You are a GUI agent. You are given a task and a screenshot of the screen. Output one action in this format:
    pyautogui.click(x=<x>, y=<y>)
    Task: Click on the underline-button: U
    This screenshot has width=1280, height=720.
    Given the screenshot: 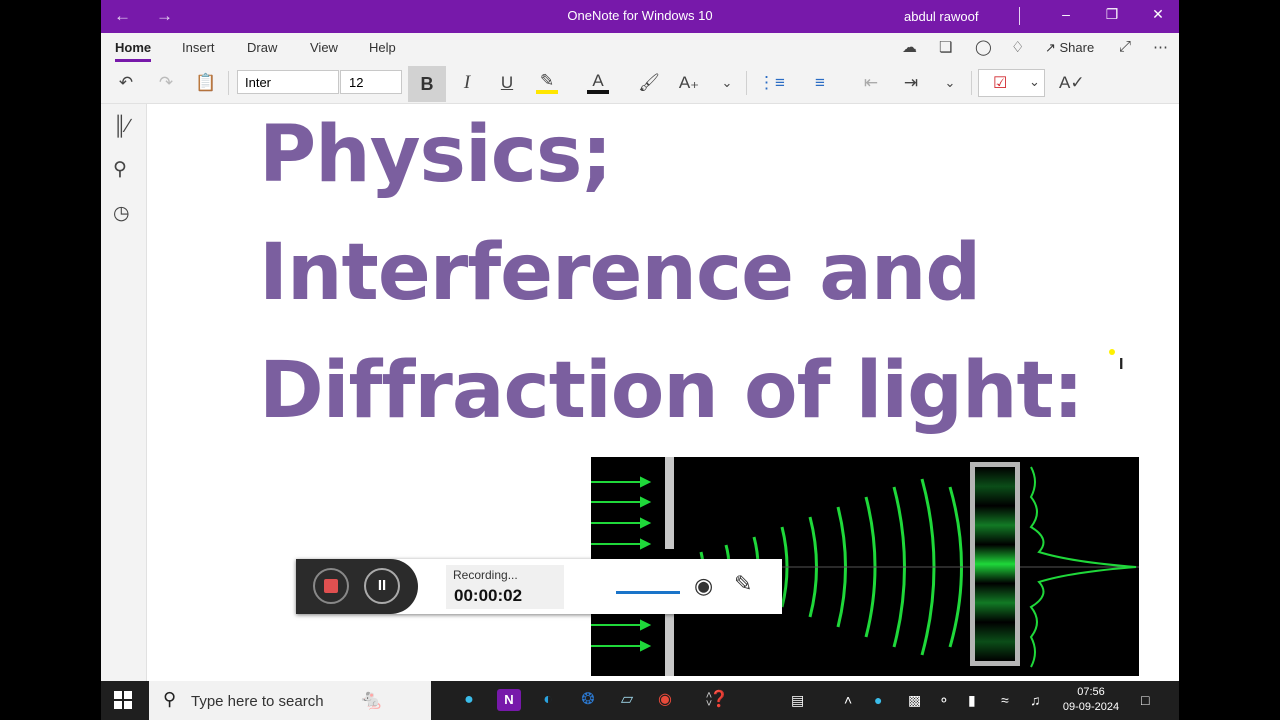 What is the action you would take?
    pyautogui.click(x=507, y=83)
    